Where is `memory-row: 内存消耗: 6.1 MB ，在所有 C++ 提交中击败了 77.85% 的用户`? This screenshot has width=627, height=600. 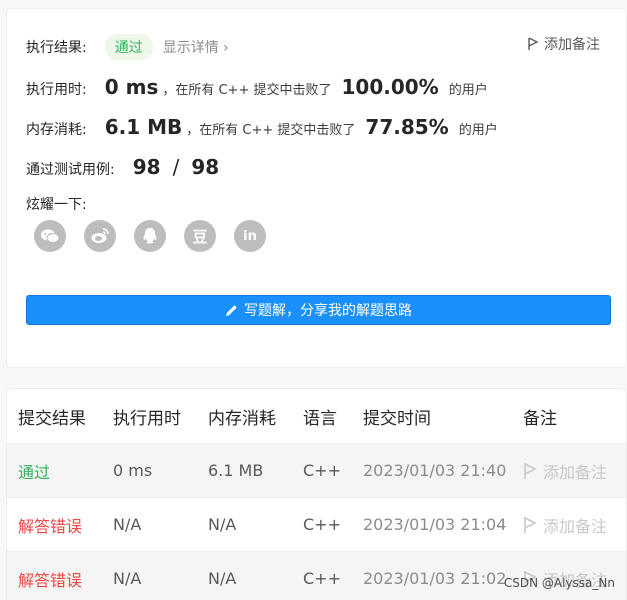 memory-row: 内存消耗: 6.1 MB ，在所有 C++ 提交中击败了 77.85% 的用户 is located at coordinates (262, 127).